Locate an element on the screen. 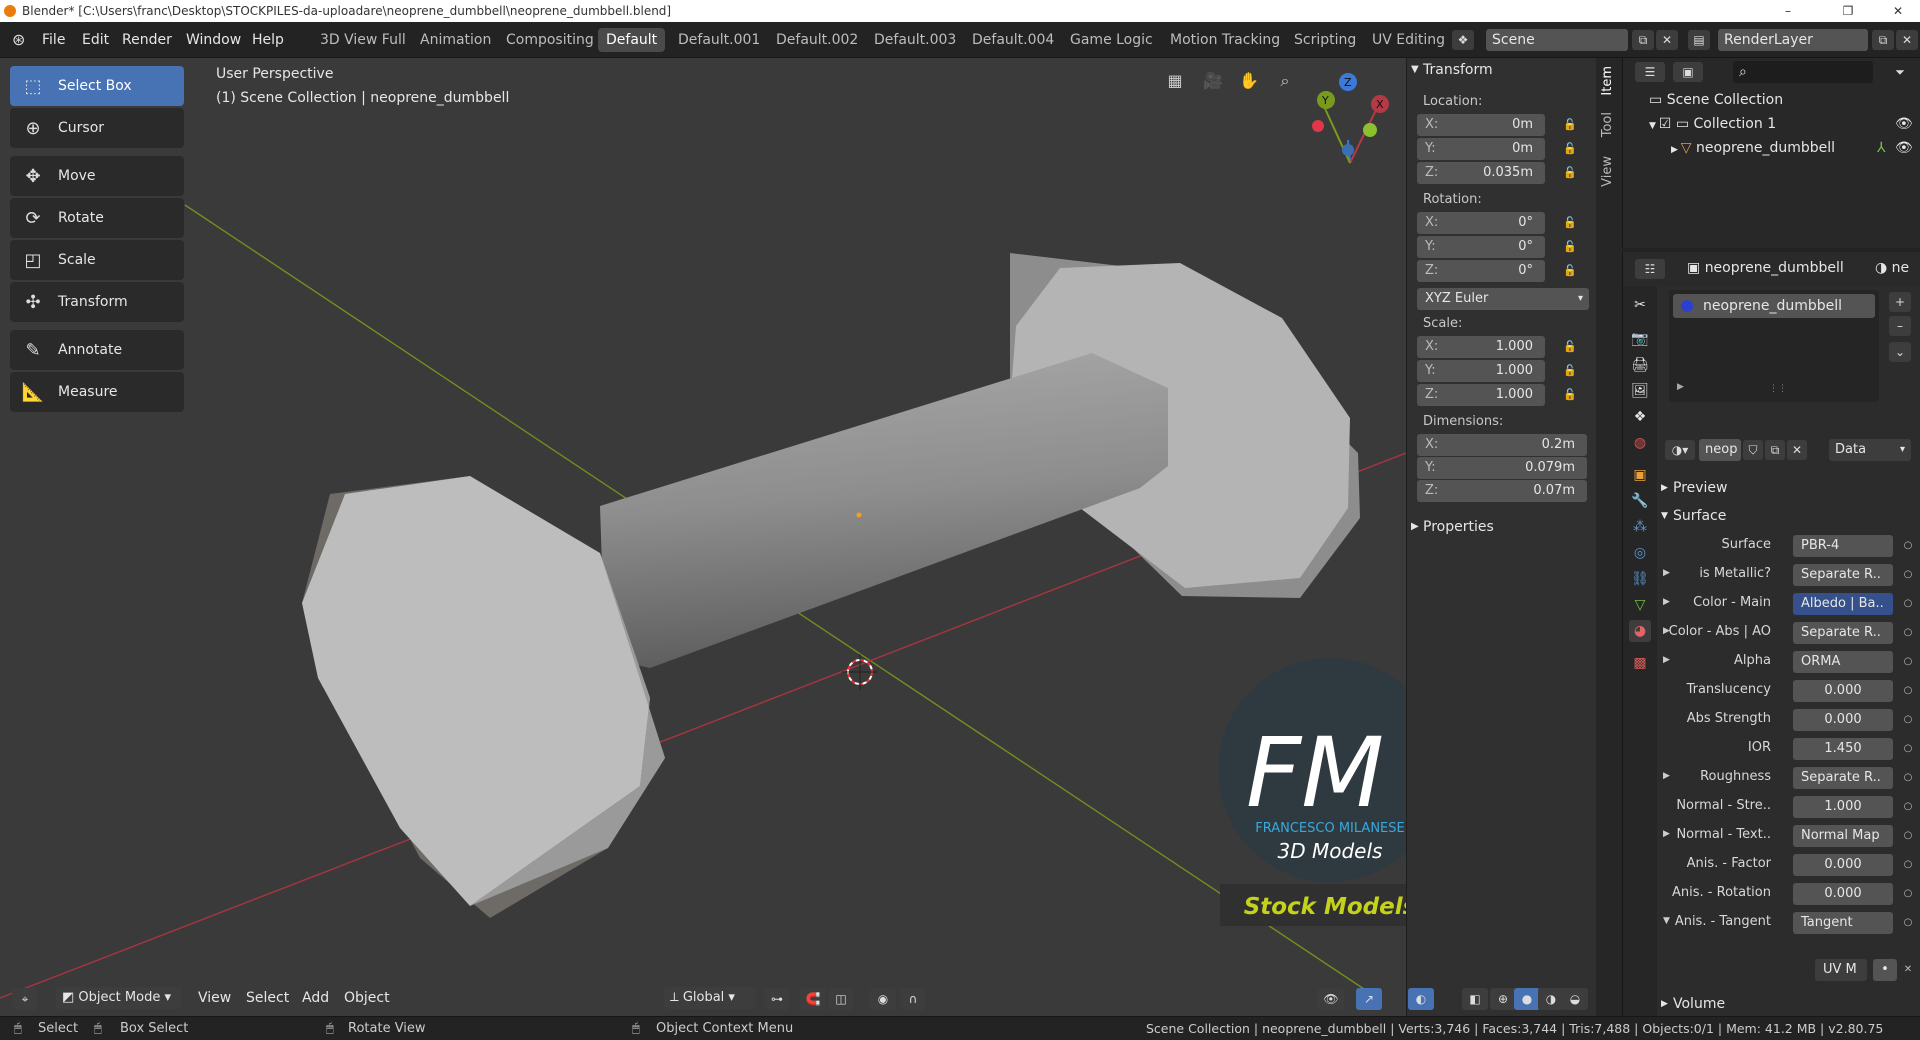  falloff-icon: ∩ is located at coordinates (913, 999).